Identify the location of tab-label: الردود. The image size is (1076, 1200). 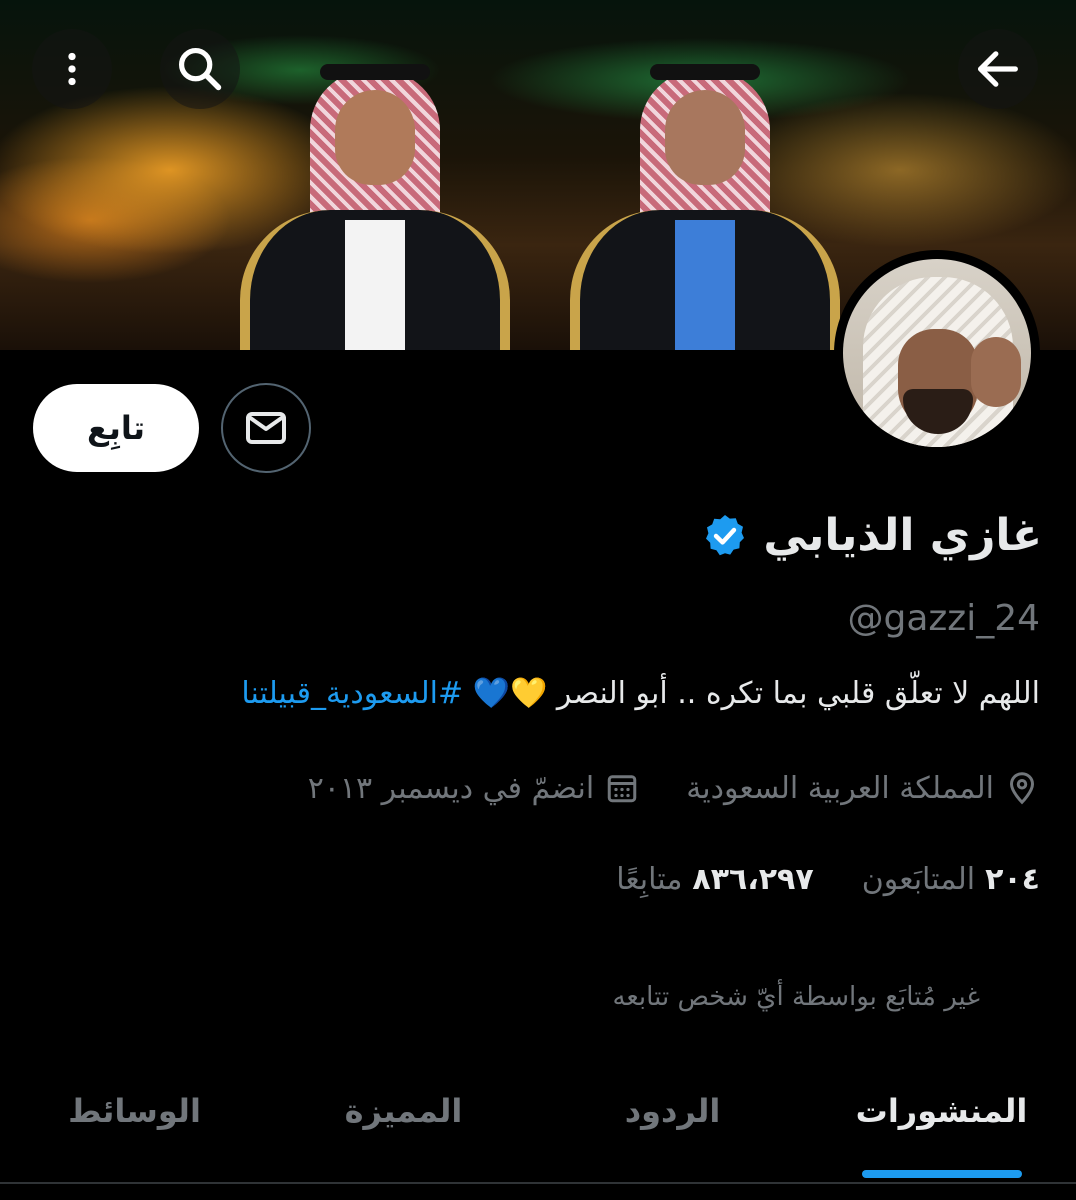
(672, 1111).